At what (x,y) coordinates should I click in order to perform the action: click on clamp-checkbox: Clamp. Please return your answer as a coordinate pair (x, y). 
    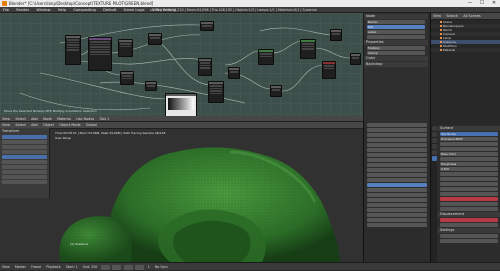
    Looking at the image, I should click on (396, 53).